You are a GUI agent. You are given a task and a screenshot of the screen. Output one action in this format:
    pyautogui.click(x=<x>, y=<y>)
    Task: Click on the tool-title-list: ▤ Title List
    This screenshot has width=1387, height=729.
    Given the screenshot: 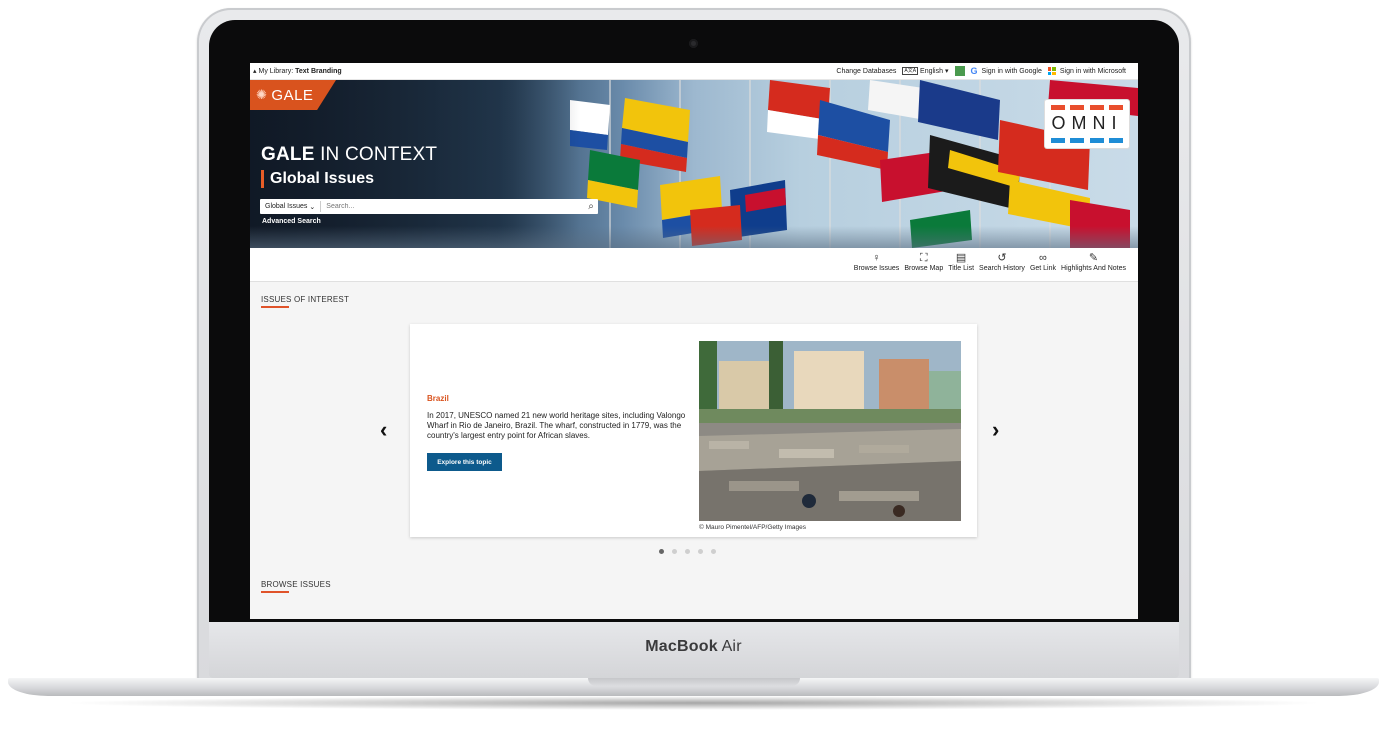 What is the action you would take?
    pyautogui.click(x=961, y=261)
    